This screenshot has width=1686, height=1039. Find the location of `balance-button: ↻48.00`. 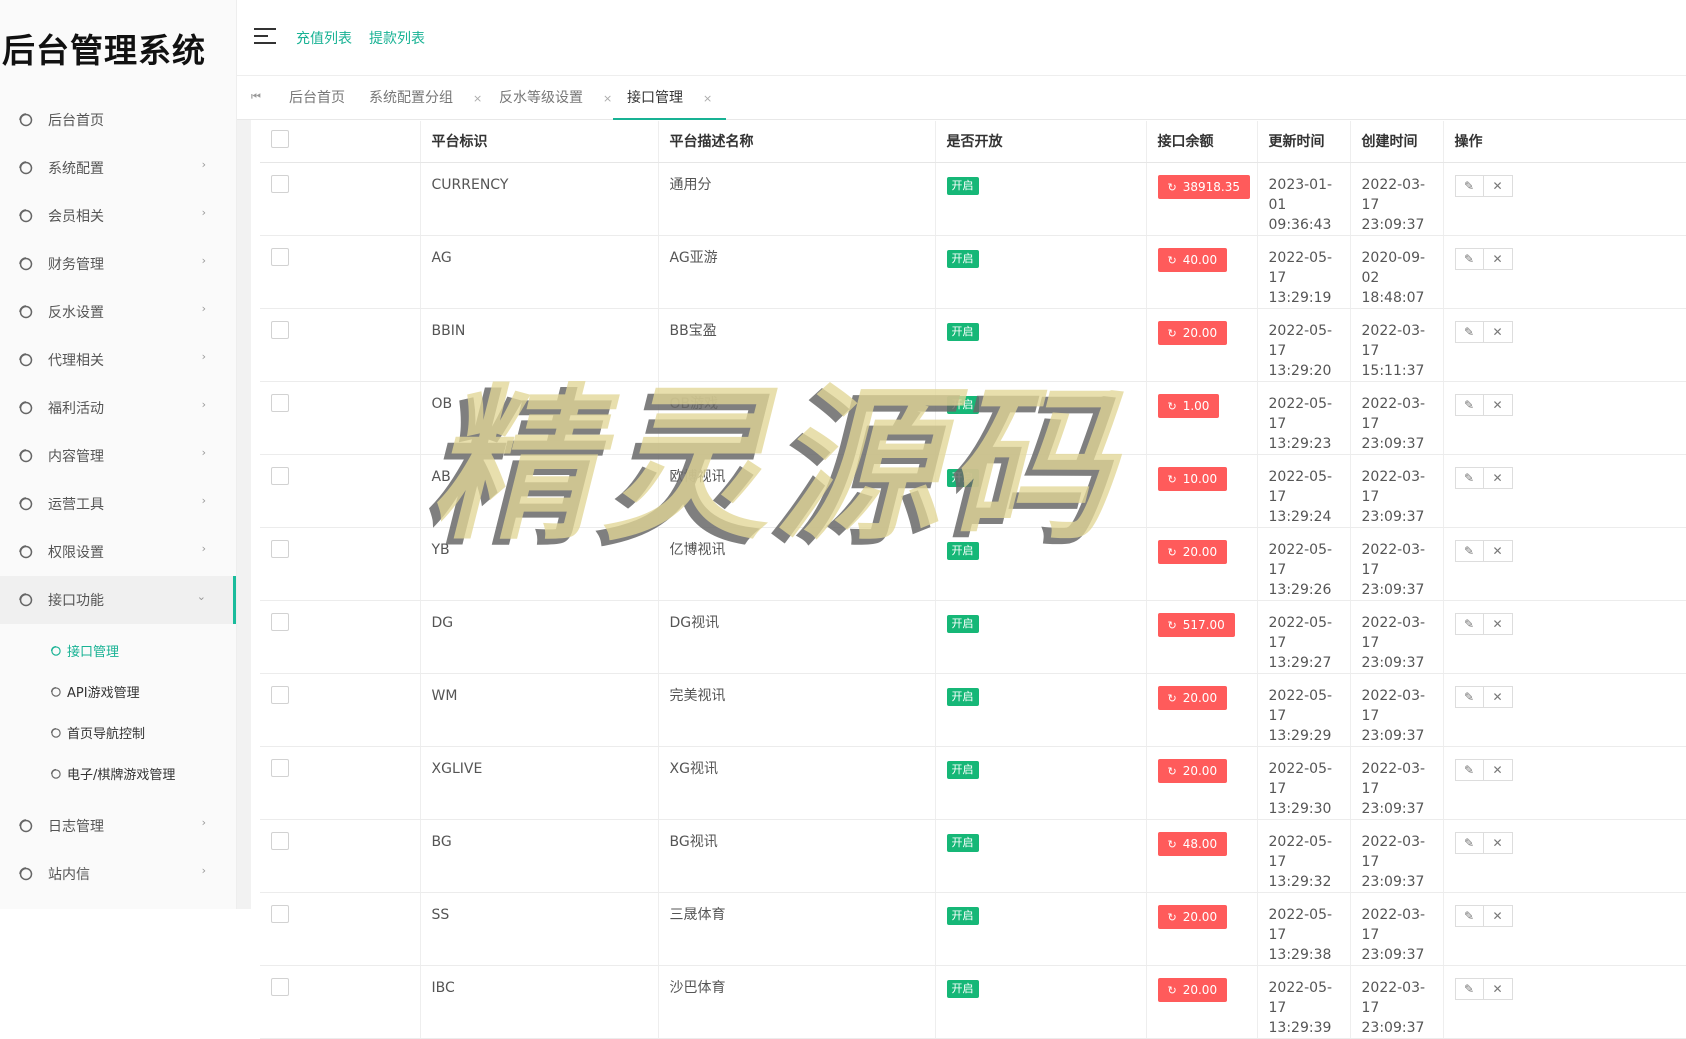

balance-button: ↻48.00 is located at coordinates (1193, 844).